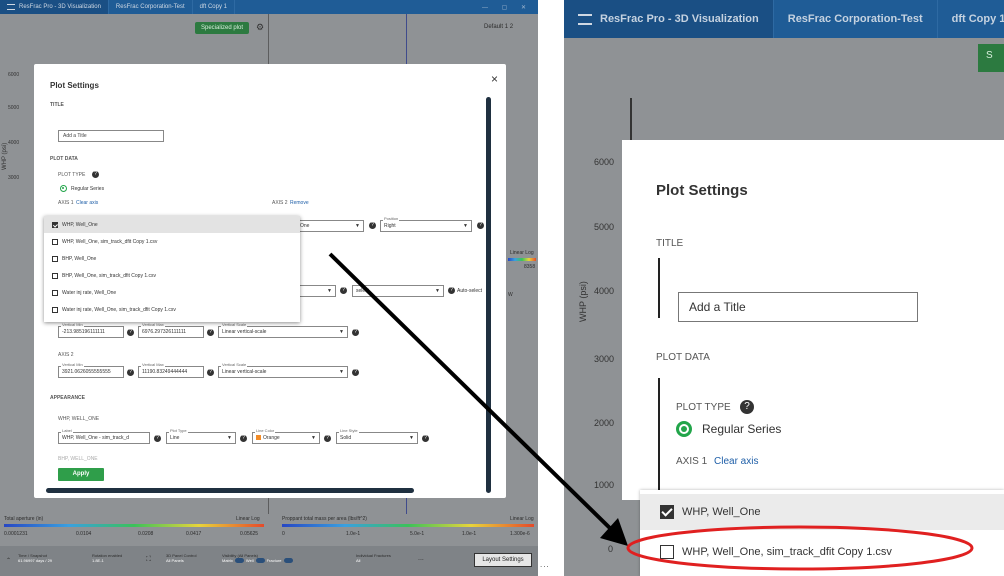 The image size is (1004, 576). What do you see at coordinates (111, 136) in the screenshot?
I see `title-input: Add a Title` at bounding box center [111, 136].